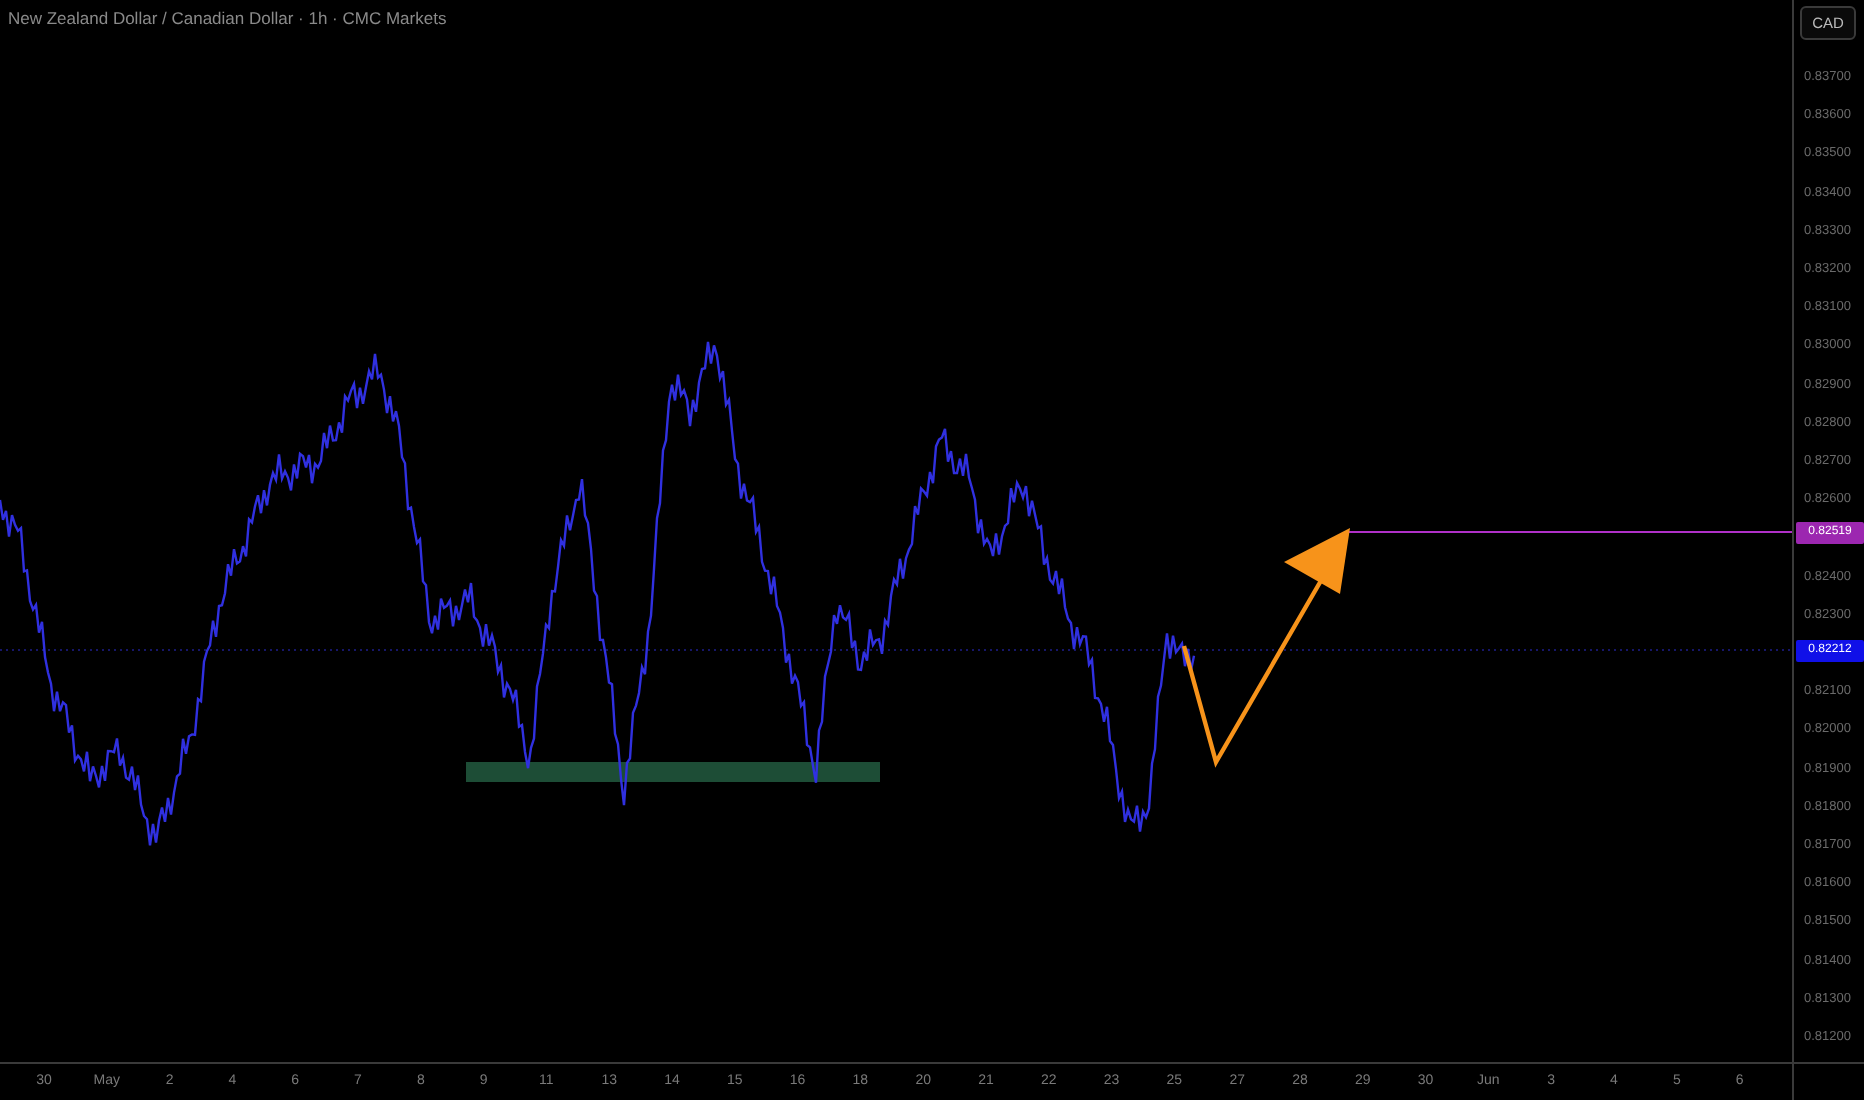 The width and height of the screenshot is (1864, 1100). What do you see at coordinates (227, 18) in the screenshot?
I see `chart-title: New Zealand Dollar / Canadian Dollar · 1h · CMC Markets` at bounding box center [227, 18].